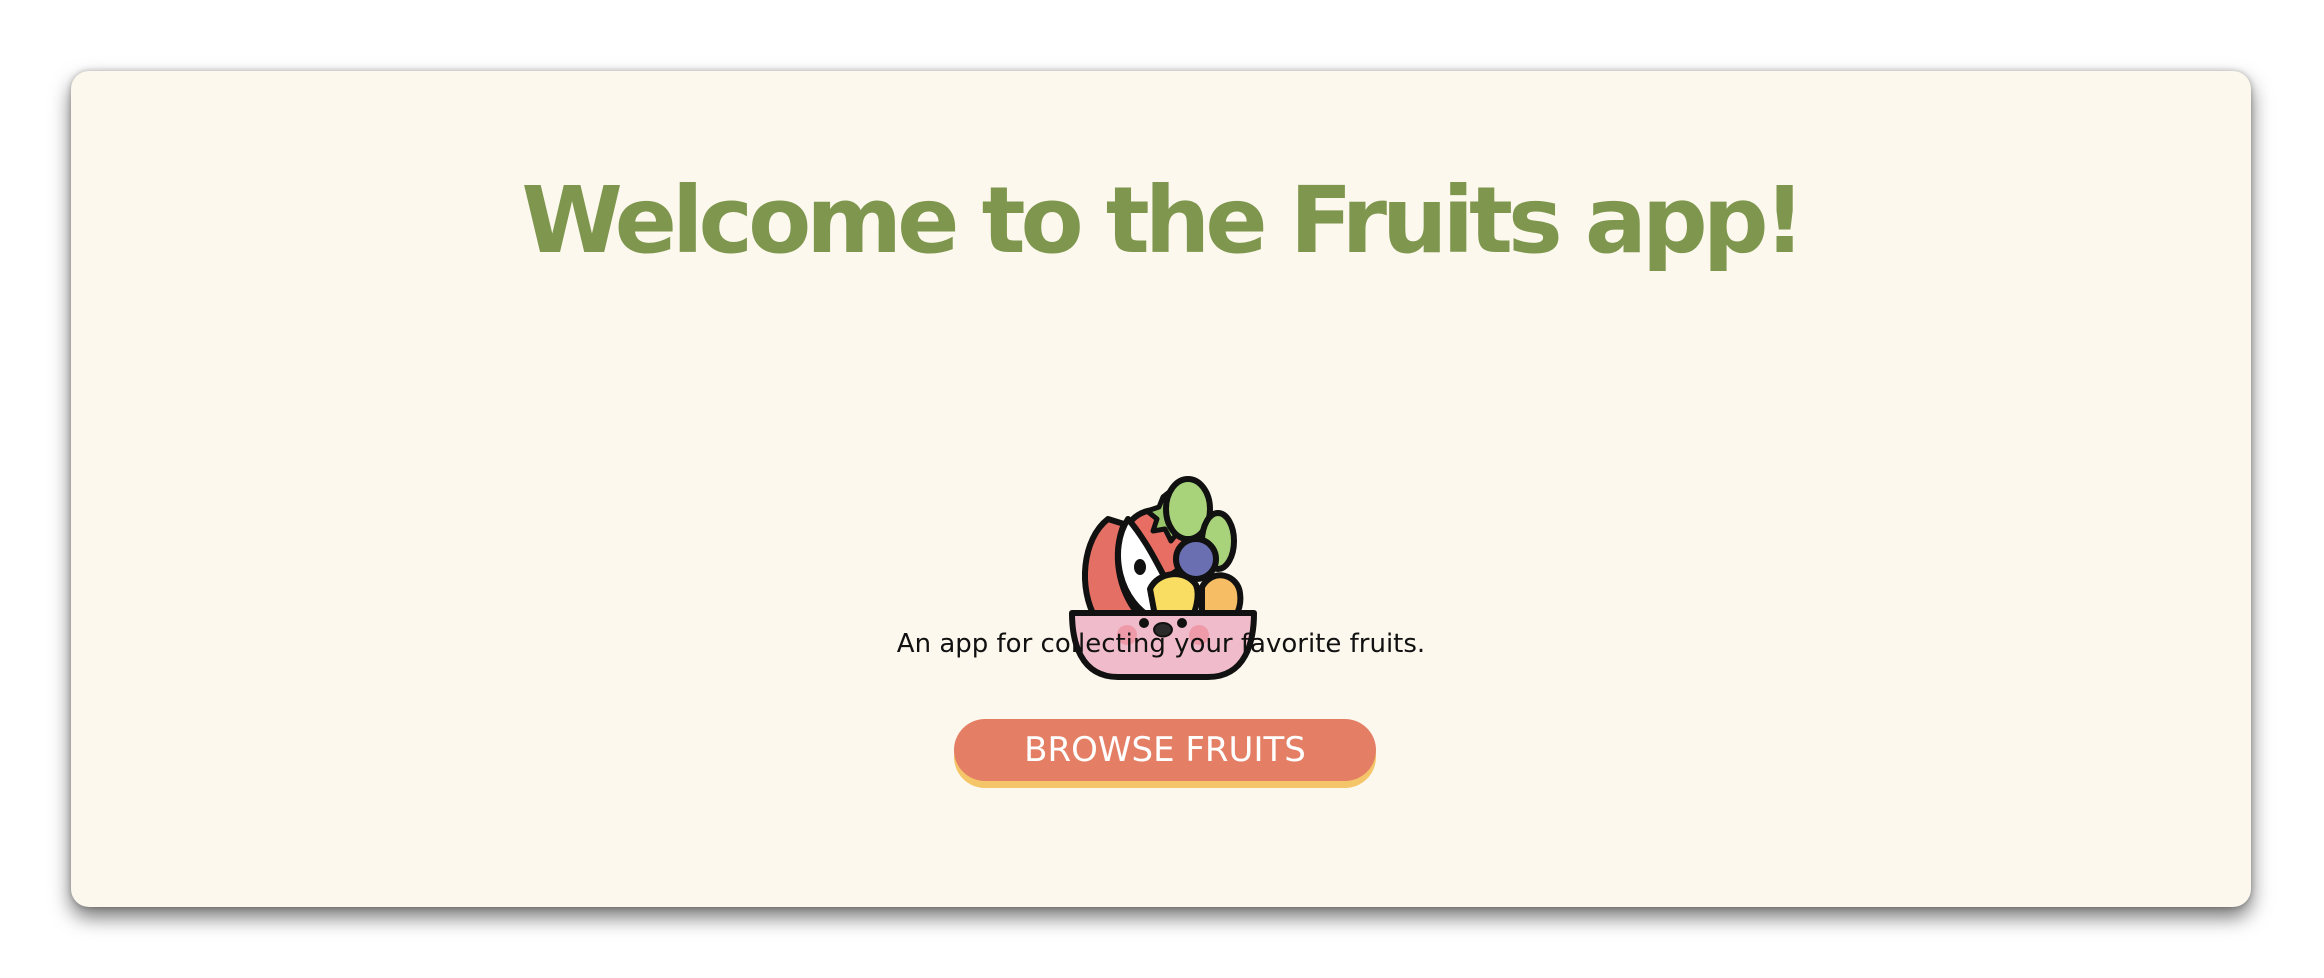  What do you see at coordinates (1165, 750) in the screenshot?
I see `browse-fruits-button: BROWSE FRUITS` at bounding box center [1165, 750].